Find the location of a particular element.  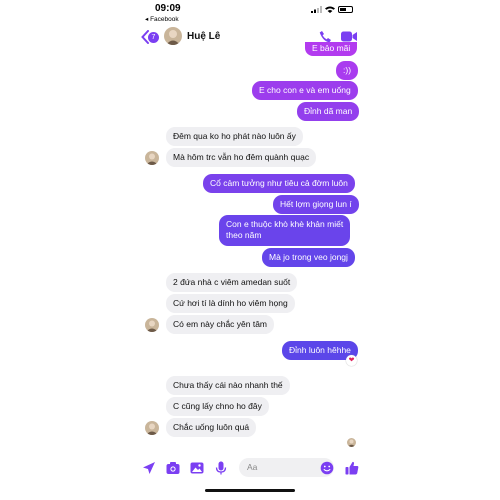

status-time: 09:09 is located at coordinates (168, 8).